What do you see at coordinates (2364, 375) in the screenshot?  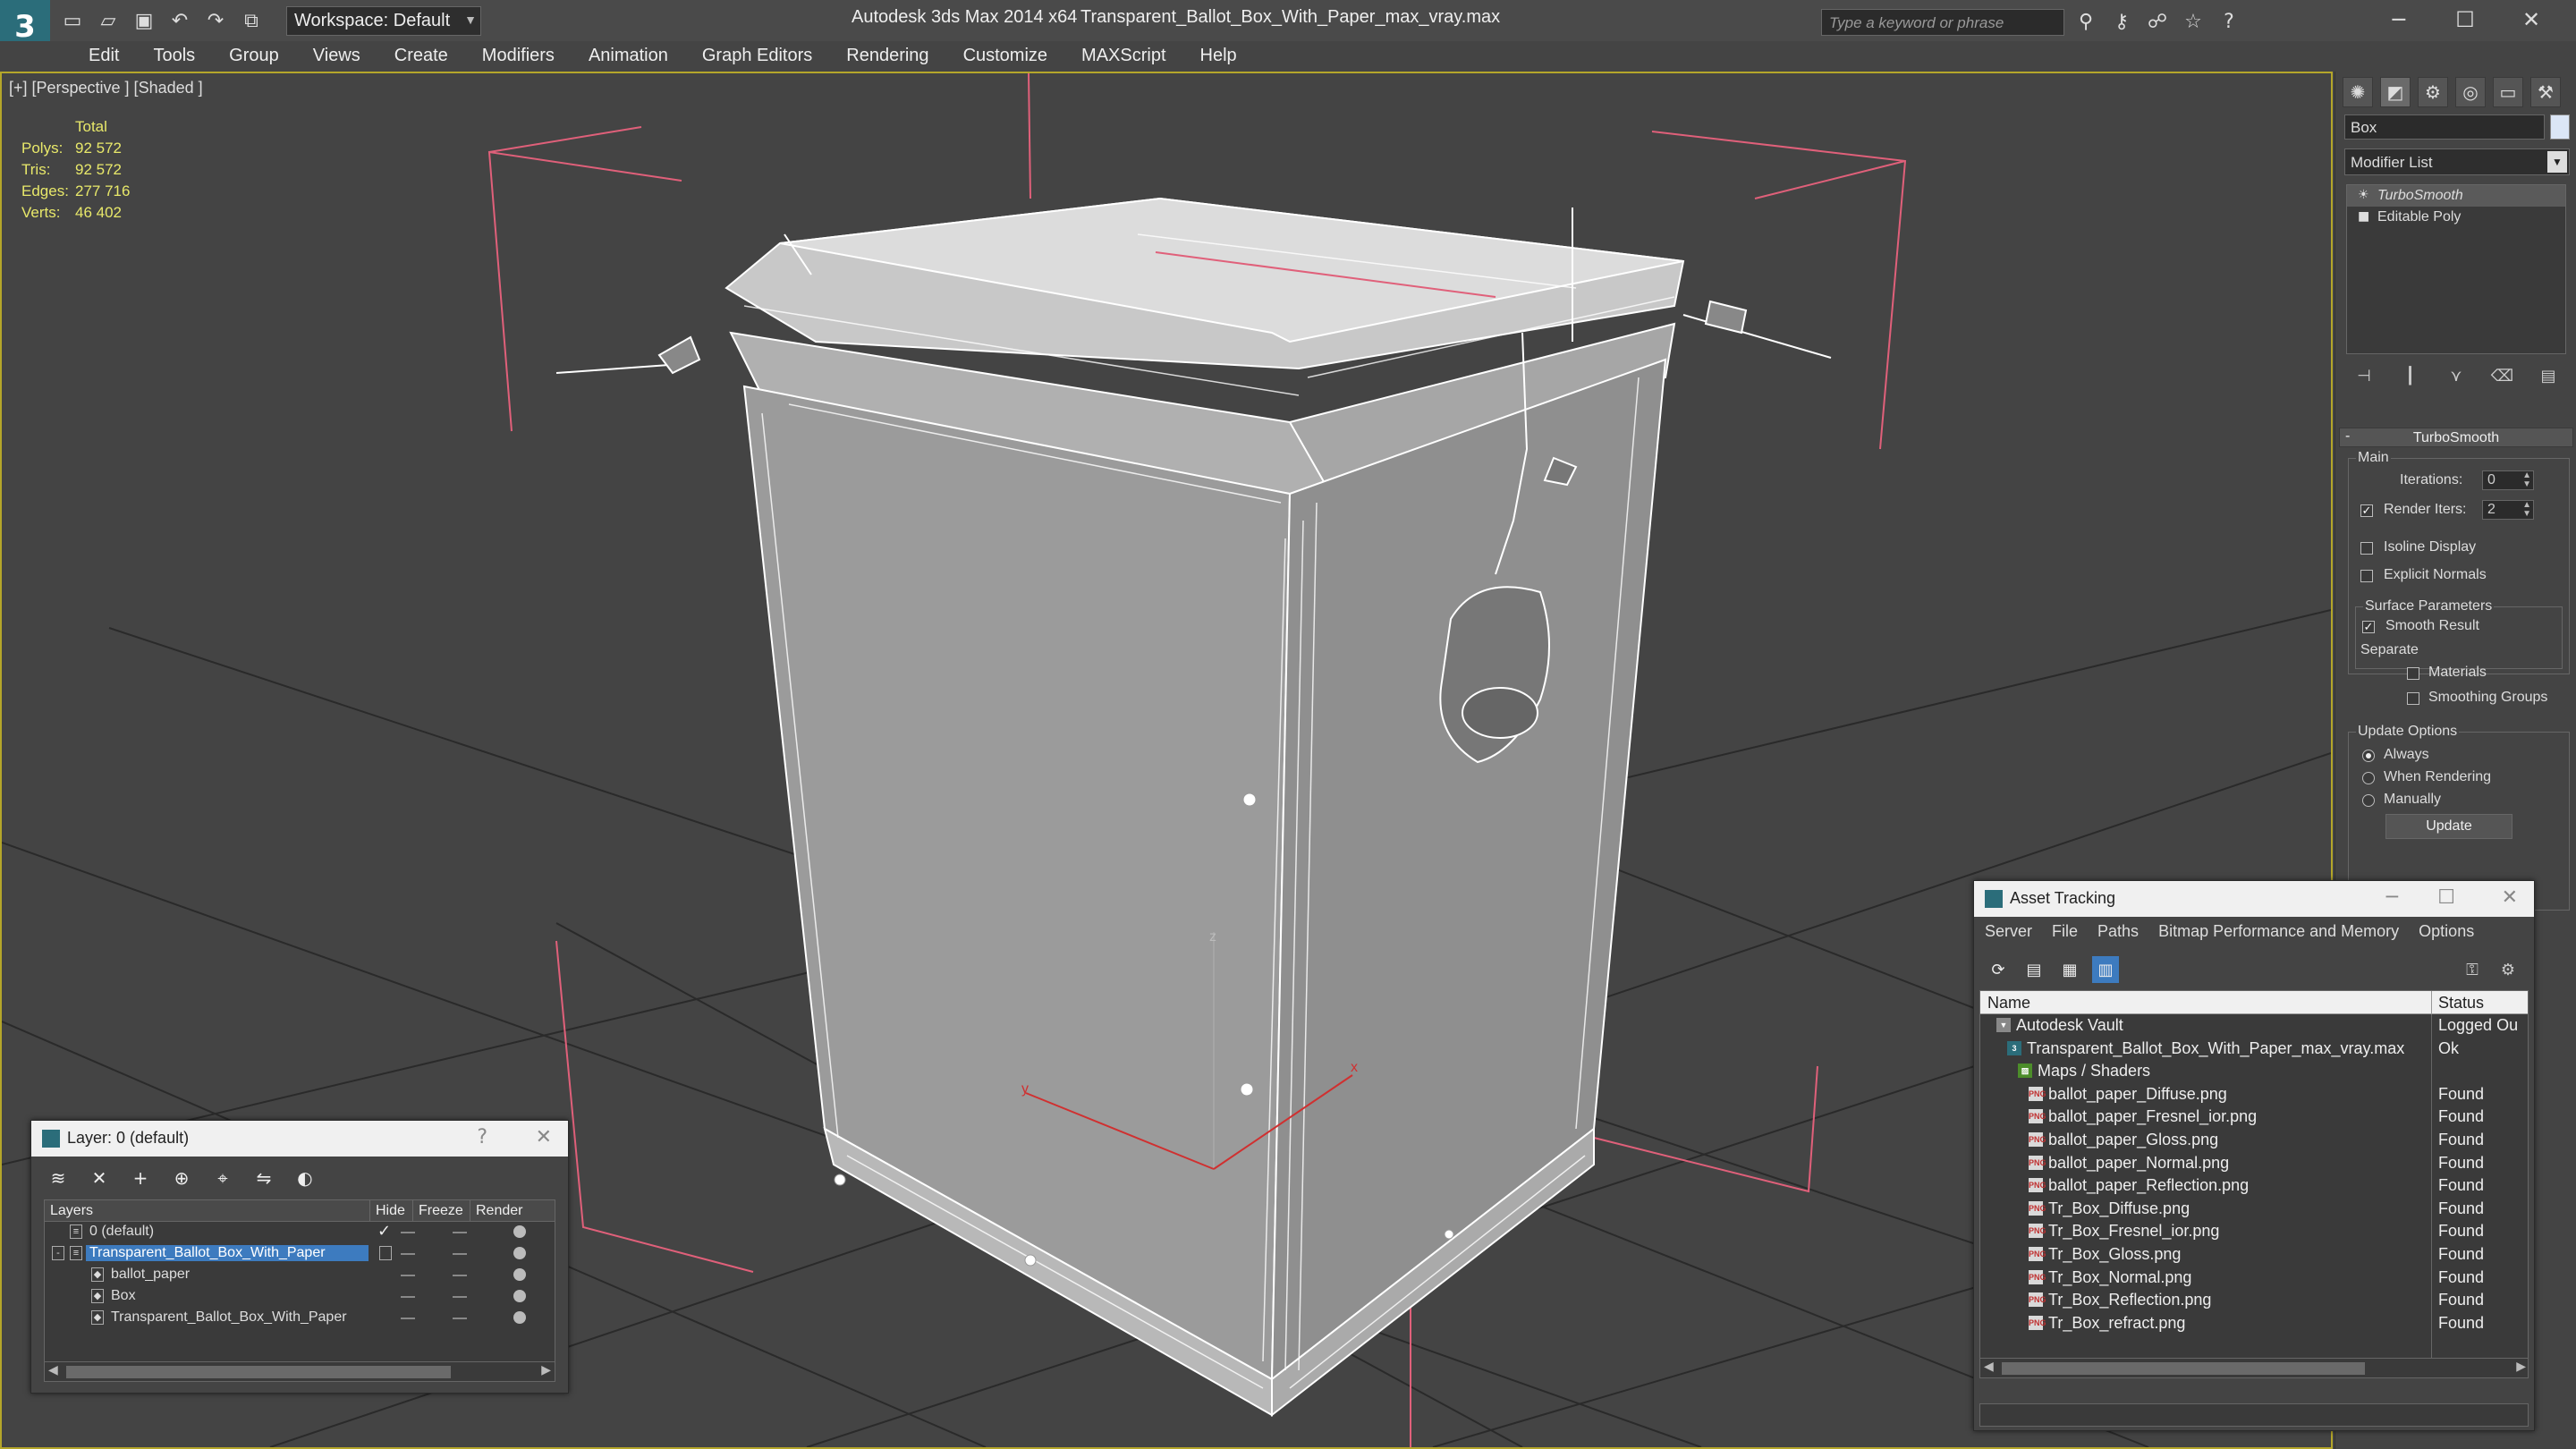 I see `pin-stack-icon: ⊣` at bounding box center [2364, 375].